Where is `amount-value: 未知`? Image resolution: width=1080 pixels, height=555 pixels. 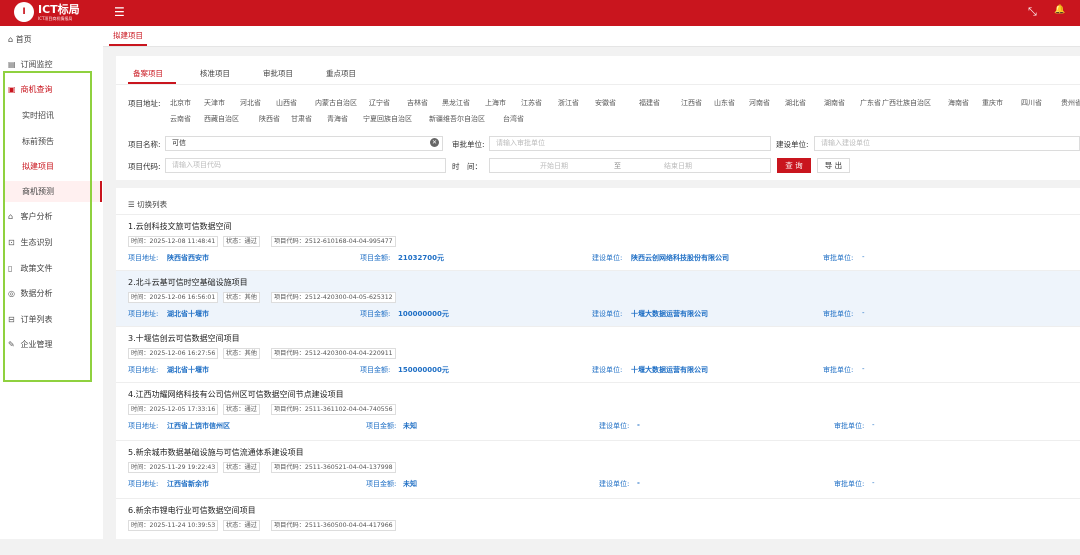
amount-value: 未知 is located at coordinates (410, 426).